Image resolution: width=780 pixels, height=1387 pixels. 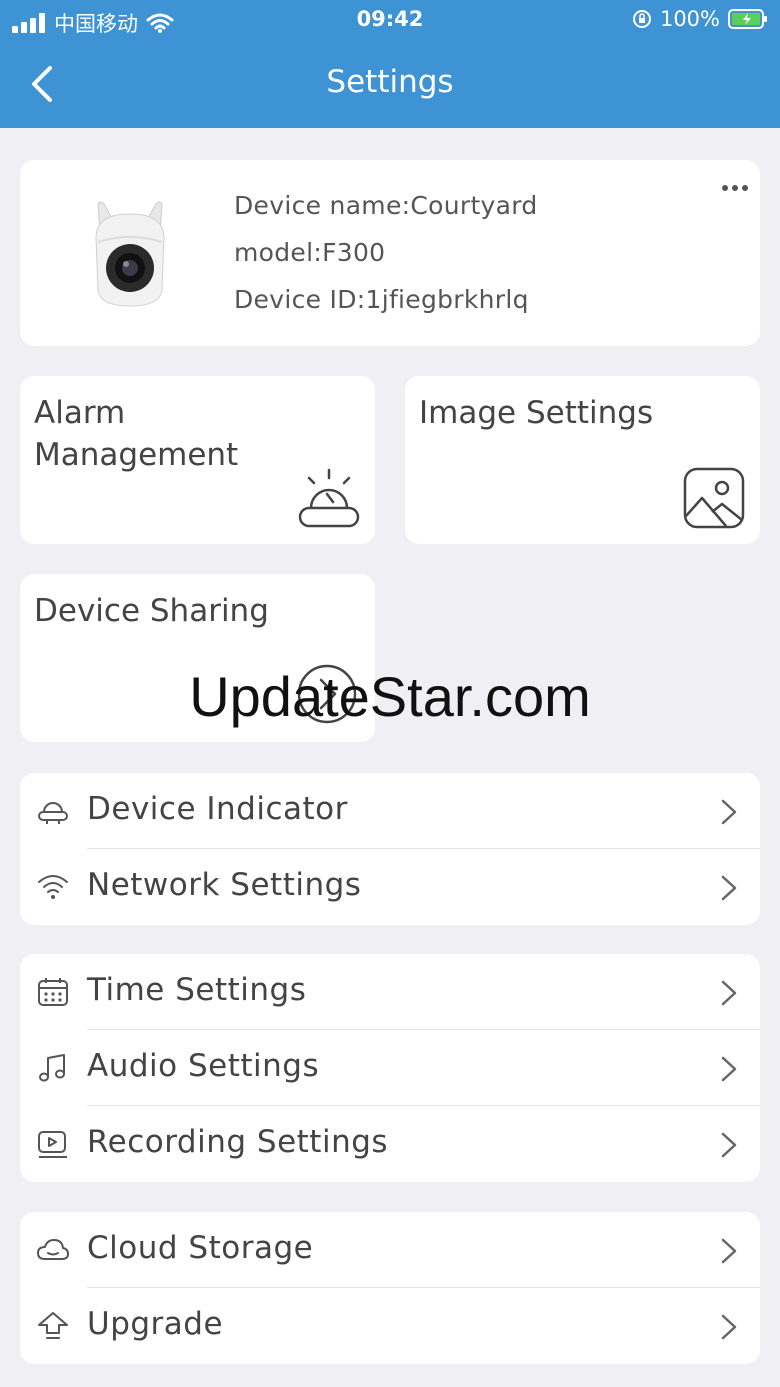 What do you see at coordinates (238, 1142) in the screenshot?
I see `recording-settings-label: Recording Settings` at bounding box center [238, 1142].